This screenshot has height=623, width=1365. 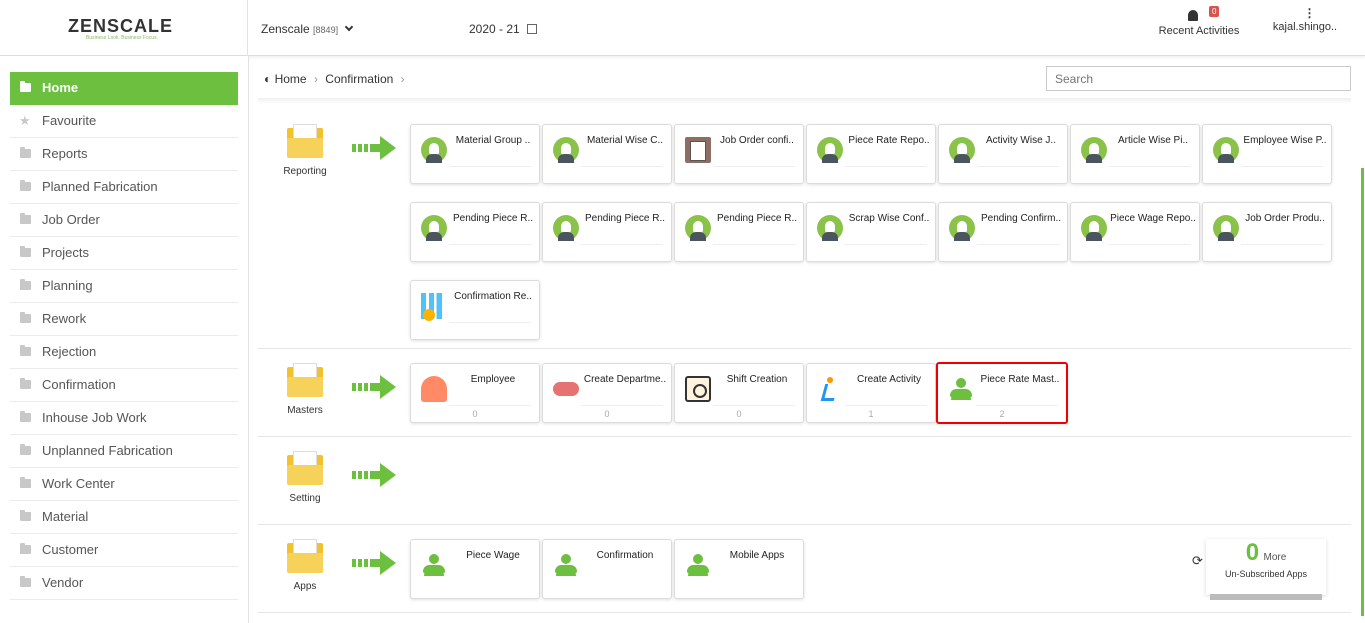 What do you see at coordinates (1199, 31) in the screenshot?
I see `recent-activities-label: Recent Activities` at bounding box center [1199, 31].